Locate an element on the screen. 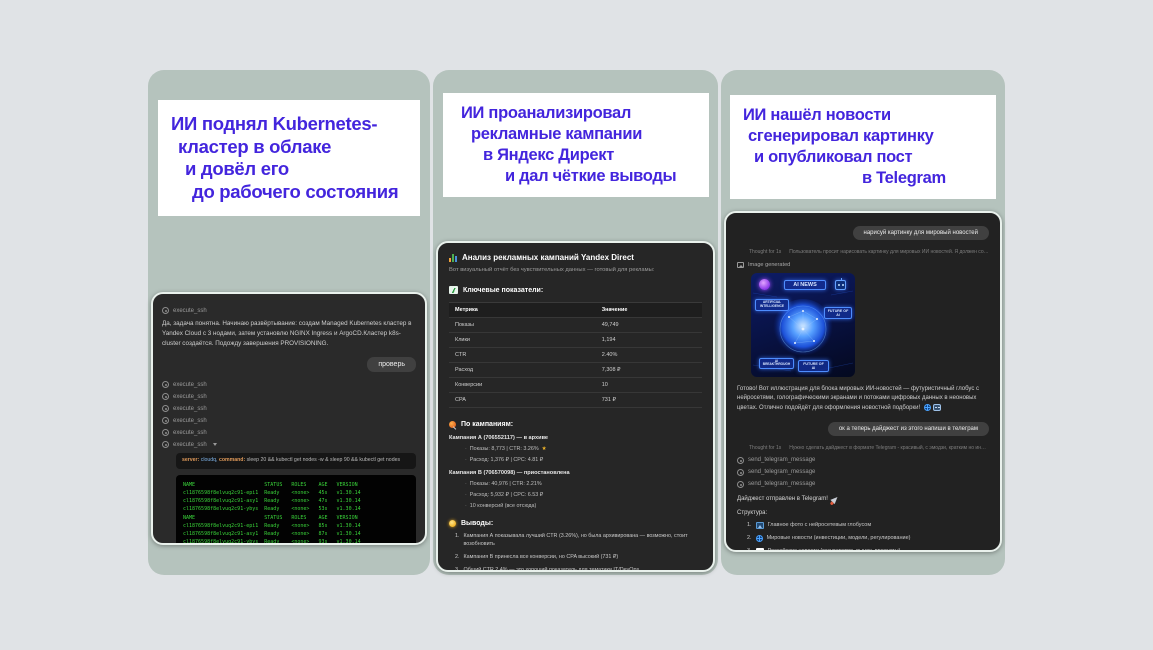 This screenshot has height=650, width=1153. report-title: Анализ рекламных кампаний Yandex Direct is located at coordinates (548, 257).